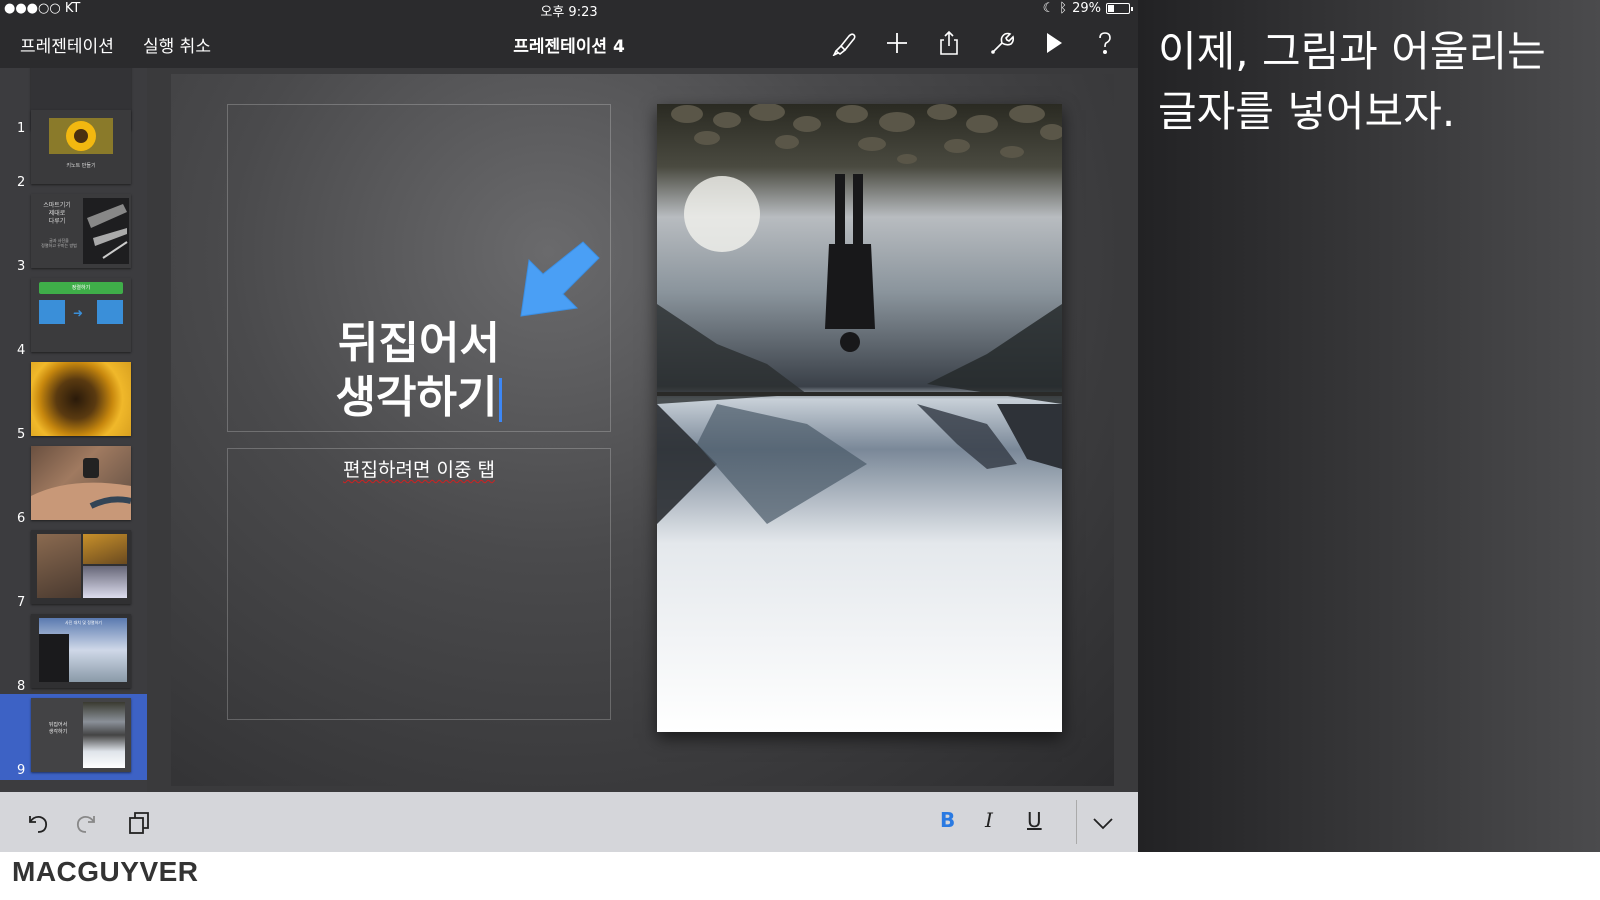 This screenshot has width=1600, height=900. Describe the element at coordinates (58, 728) in the screenshot. I see `slide-title-text: 뒤집어서 생각하기` at that location.